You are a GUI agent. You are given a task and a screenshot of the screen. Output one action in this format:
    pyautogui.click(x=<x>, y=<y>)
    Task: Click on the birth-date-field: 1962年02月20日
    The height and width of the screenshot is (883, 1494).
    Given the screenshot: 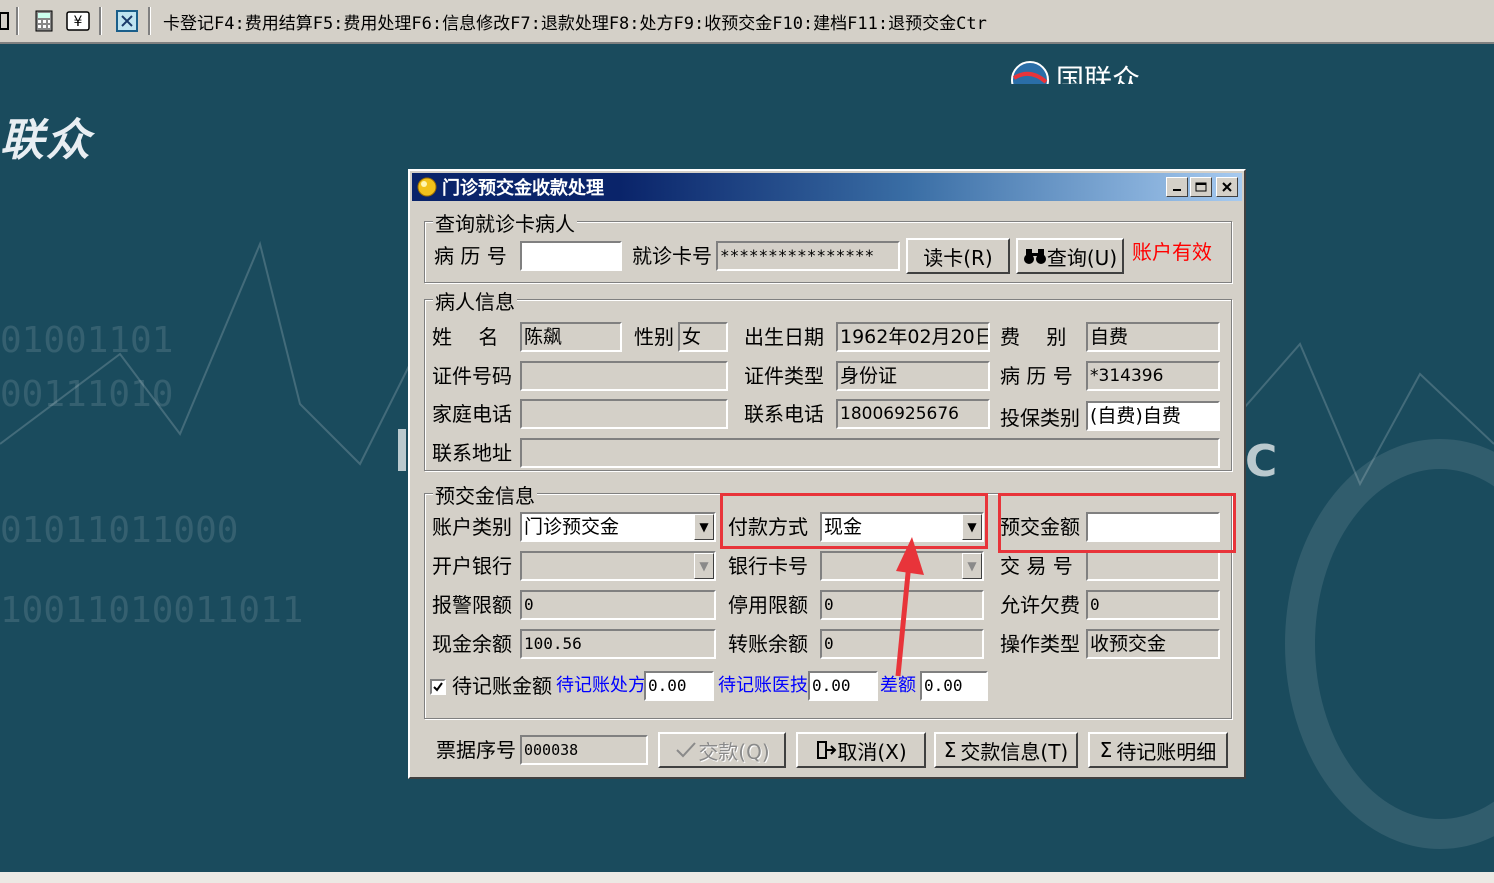 What is the action you would take?
    pyautogui.click(x=913, y=337)
    